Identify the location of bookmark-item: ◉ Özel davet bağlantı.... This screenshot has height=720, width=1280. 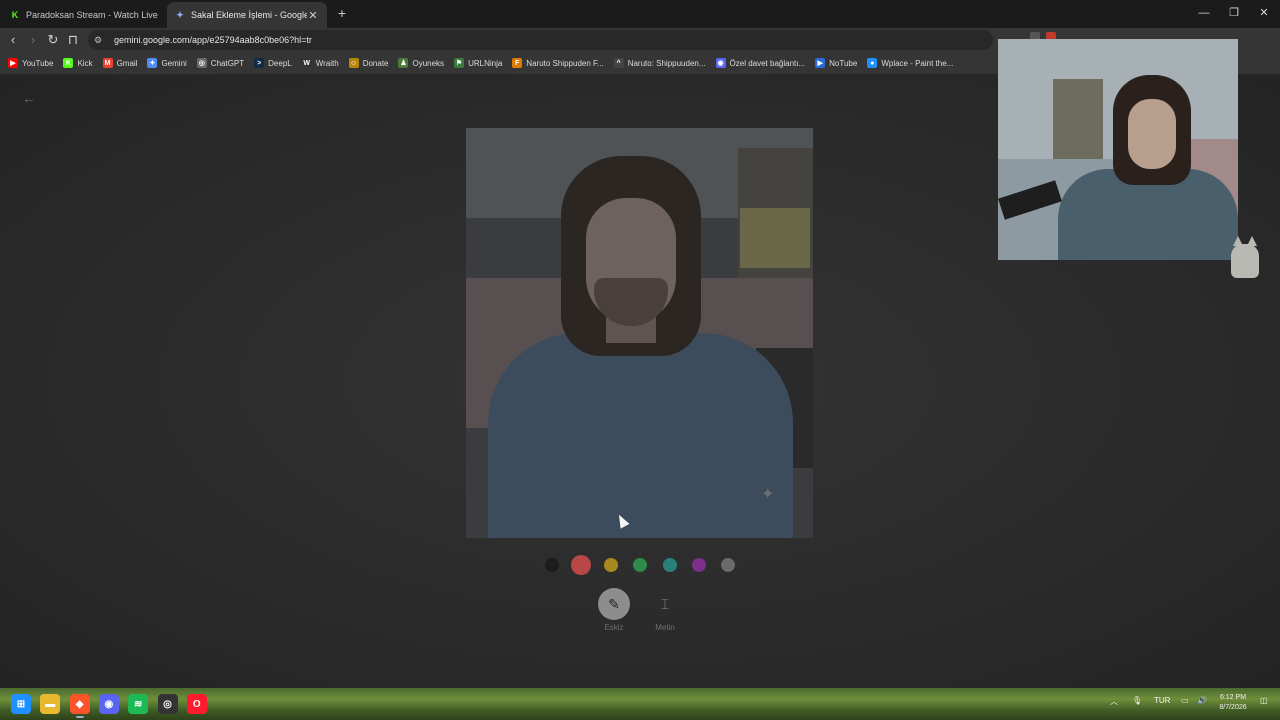
(760, 63).